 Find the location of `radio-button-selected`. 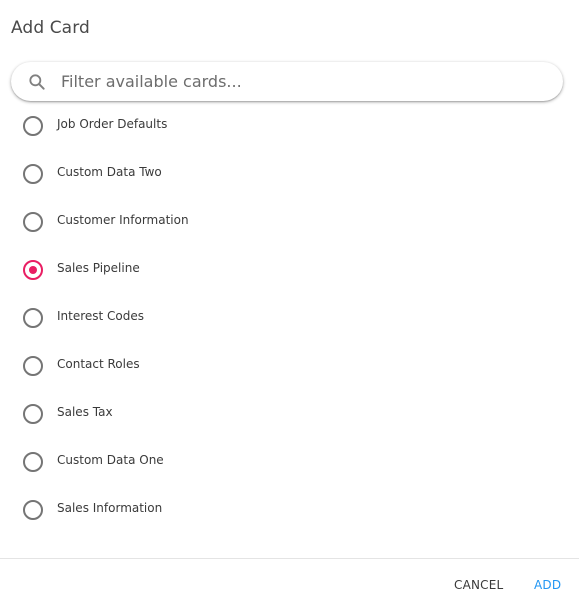

radio-button-selected is located at coordinates (33, 270).